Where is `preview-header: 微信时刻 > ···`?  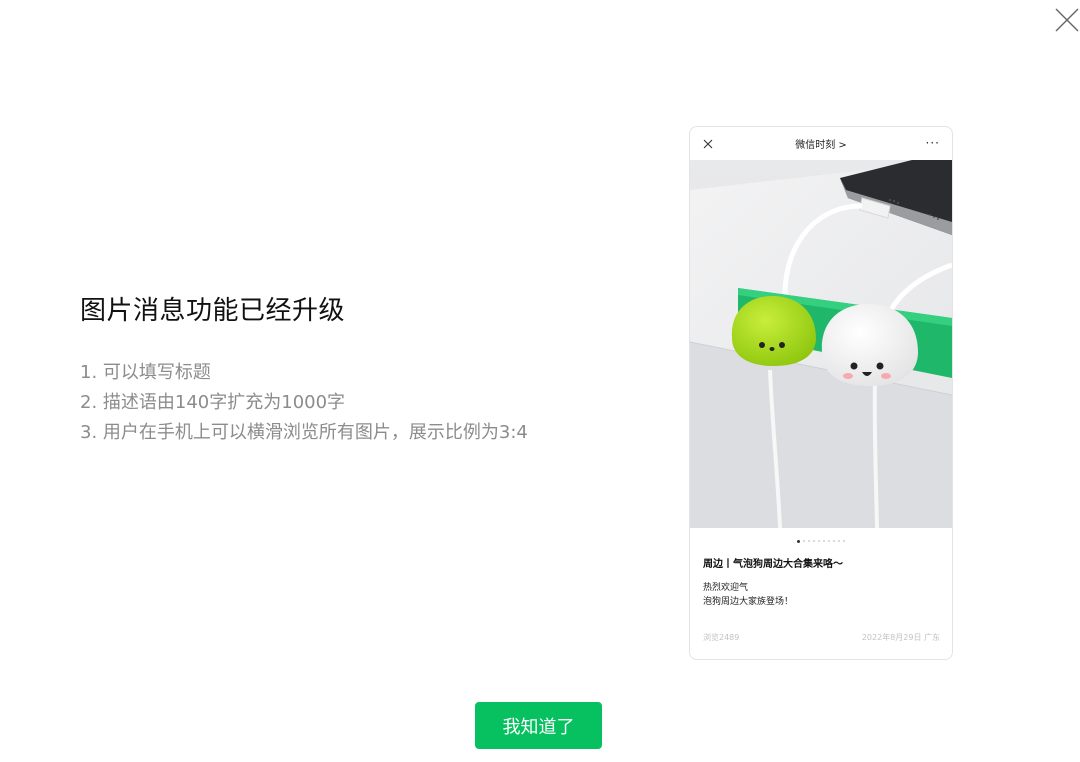 preview-header: 微信时刻 > ··· is located at coordinates (821, 143).